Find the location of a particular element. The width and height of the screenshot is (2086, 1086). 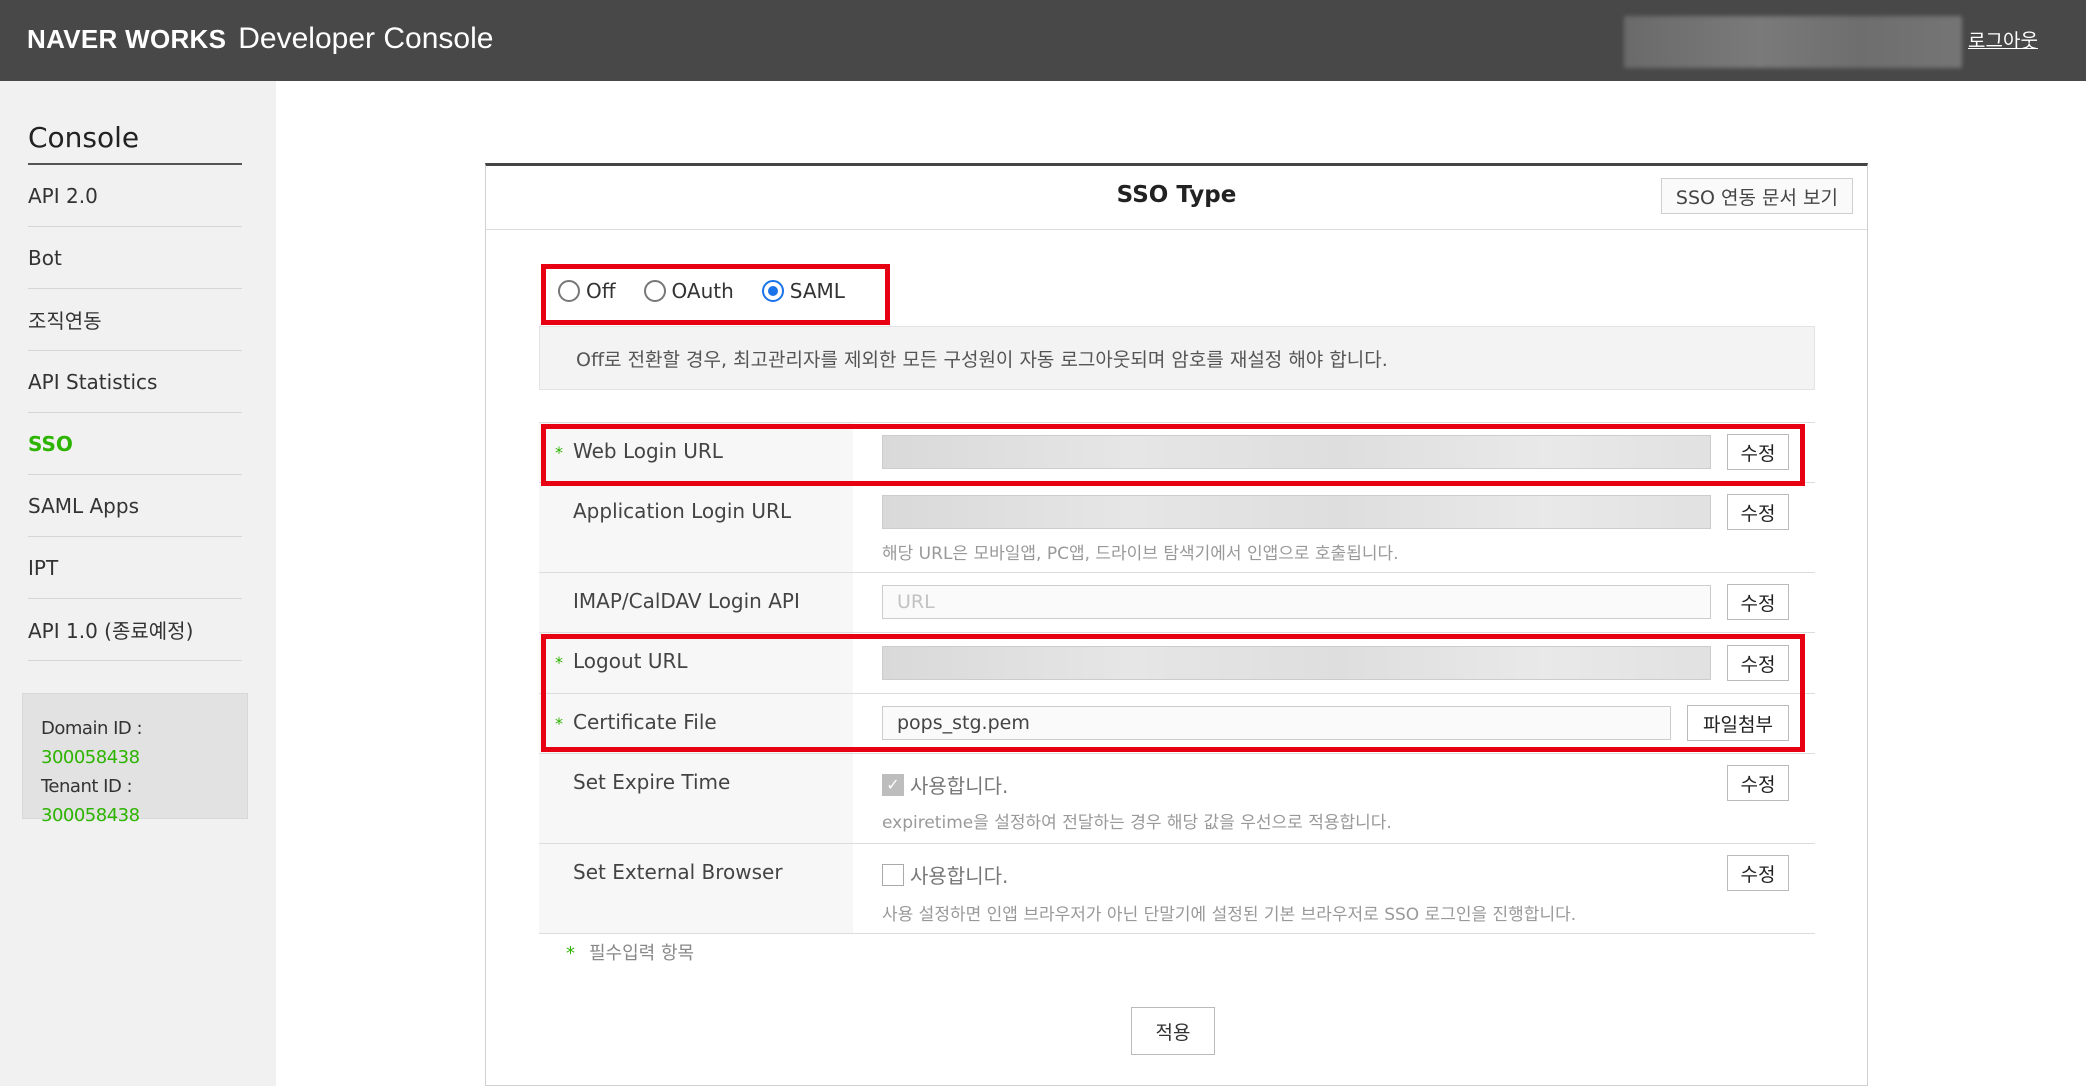

panel-title: SSO Type is located at coordinates (1176, 195).